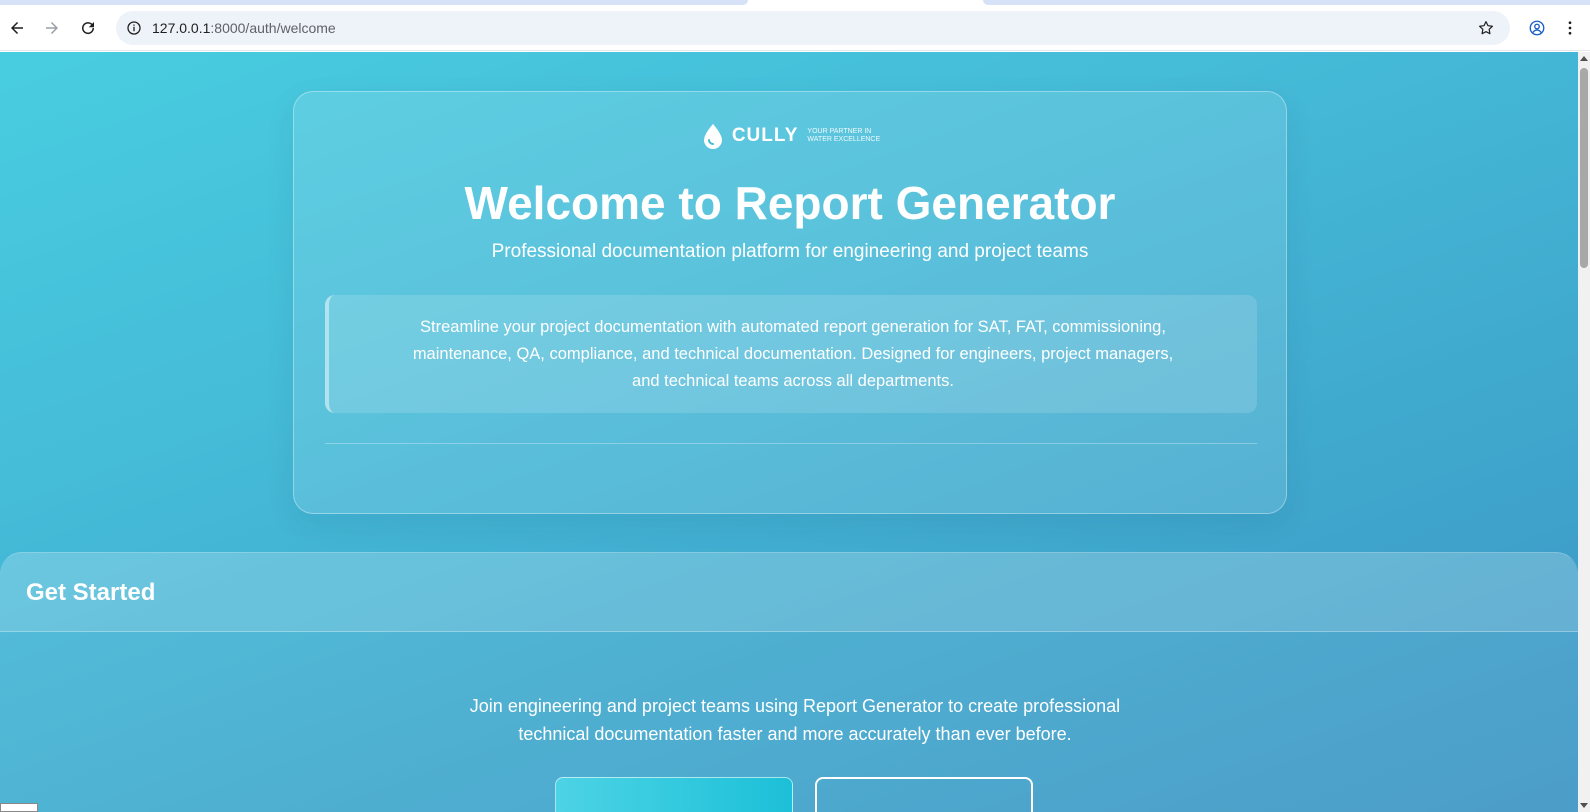 The image size is (1590, 812). Describe the element at coordinates (374, 2) in the screenshot. I see `tab-inactive-left` at that location.